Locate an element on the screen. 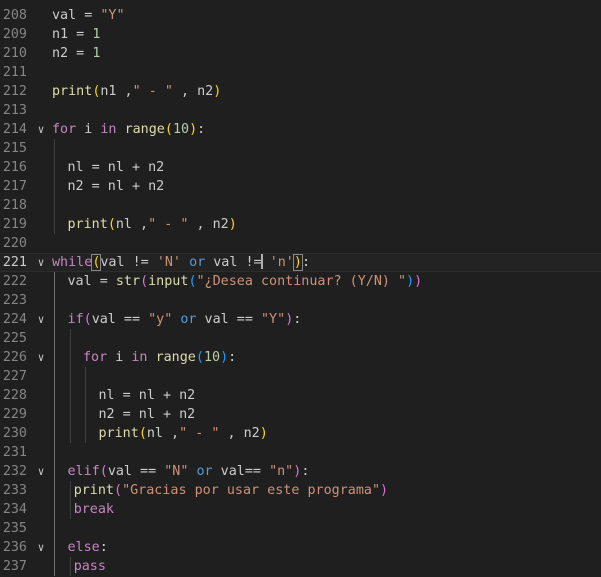 This screenshot has height=577, width=601. code-line: 208 val = "Y" is located at coordinates (300, 15).